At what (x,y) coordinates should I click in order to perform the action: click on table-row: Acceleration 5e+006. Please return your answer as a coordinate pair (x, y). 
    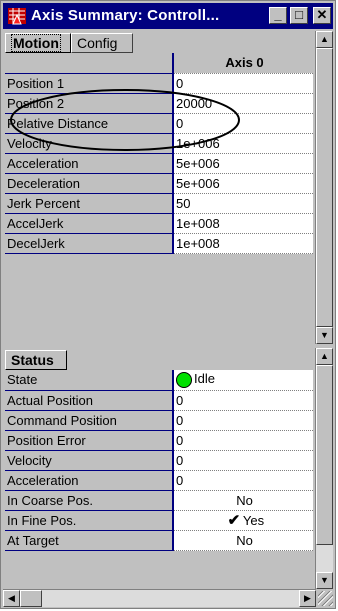
    Looking at the image, I should click on (159, 163).